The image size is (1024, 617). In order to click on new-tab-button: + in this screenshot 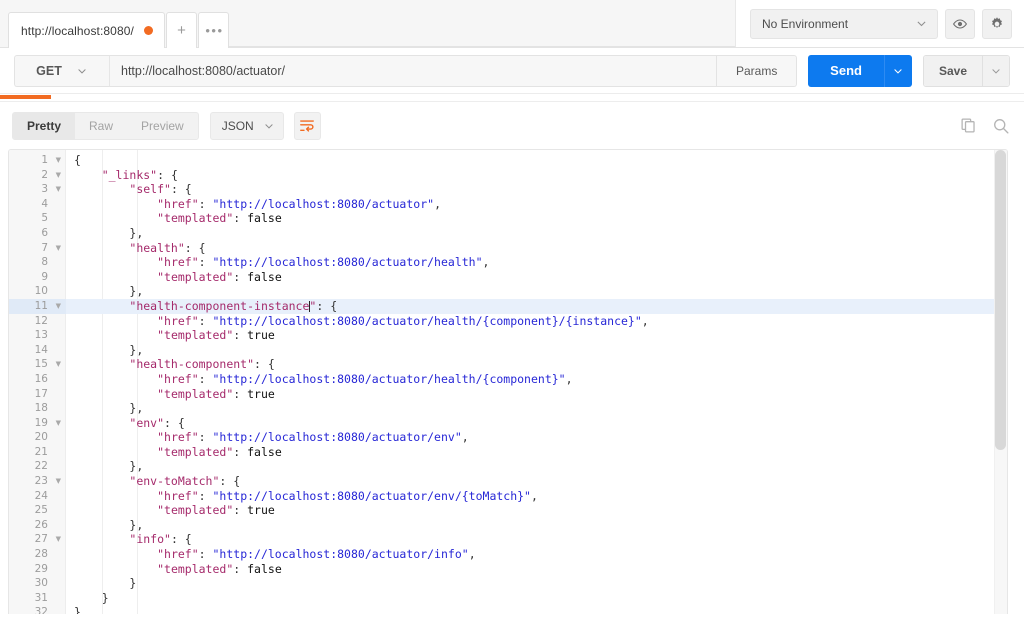, I will do `click(181, 30)`.